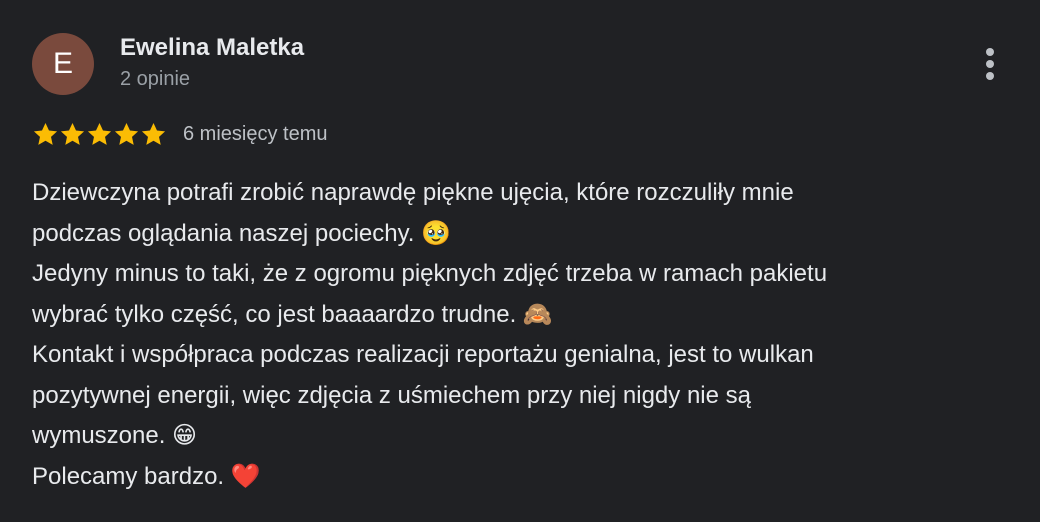 The height and width of the screenshot is (522, 1040). I want to click on review-text-line: wymuszone. 😁, so click(115, 435).